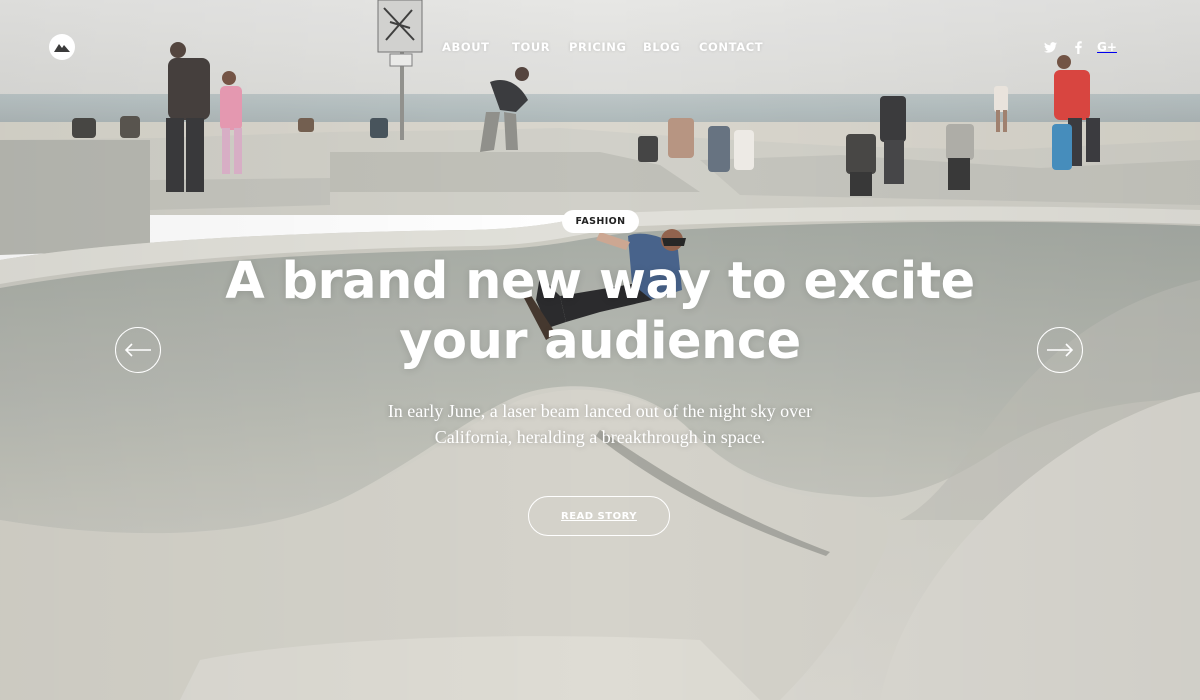  Describe the element at coordinates (600, 221) in the screenshot. I see `category-badge: FASHION` at that location.